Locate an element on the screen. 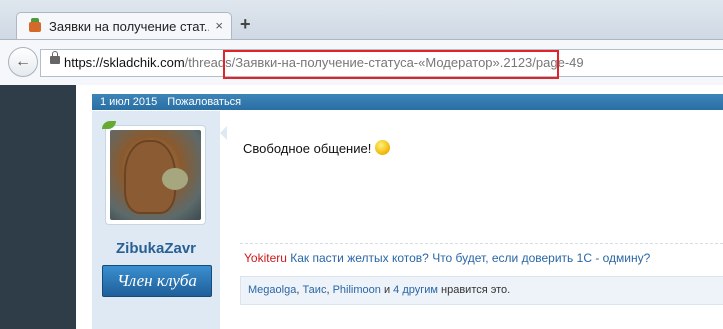 The image size is (723, 329). signature-divider is located at coordinates (481, 243).